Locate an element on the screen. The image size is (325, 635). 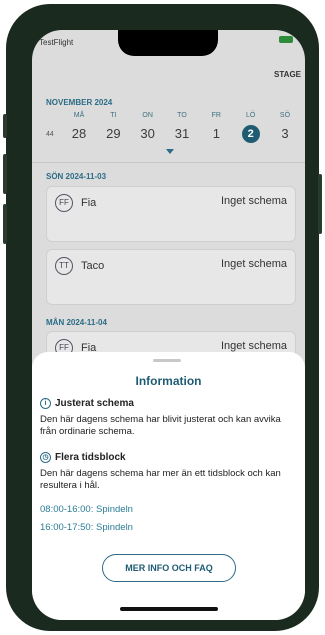
day-wednesday: ON 30 is located at coordinates (148, 127).